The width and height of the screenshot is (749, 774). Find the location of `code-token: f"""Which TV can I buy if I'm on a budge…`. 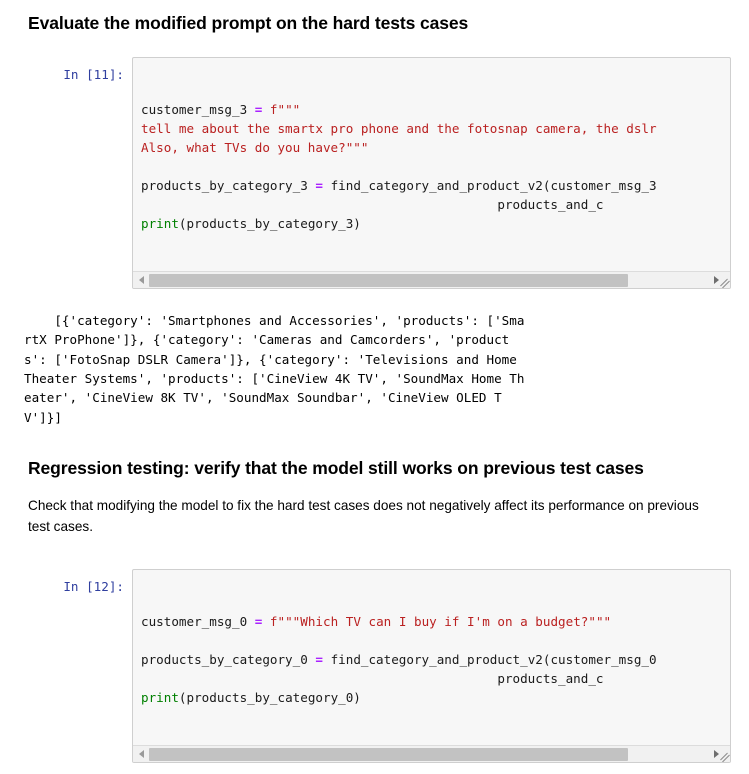

code-token: f"""Which TV can I buy if I'm on a budge… is located at coordinates (440, 622).